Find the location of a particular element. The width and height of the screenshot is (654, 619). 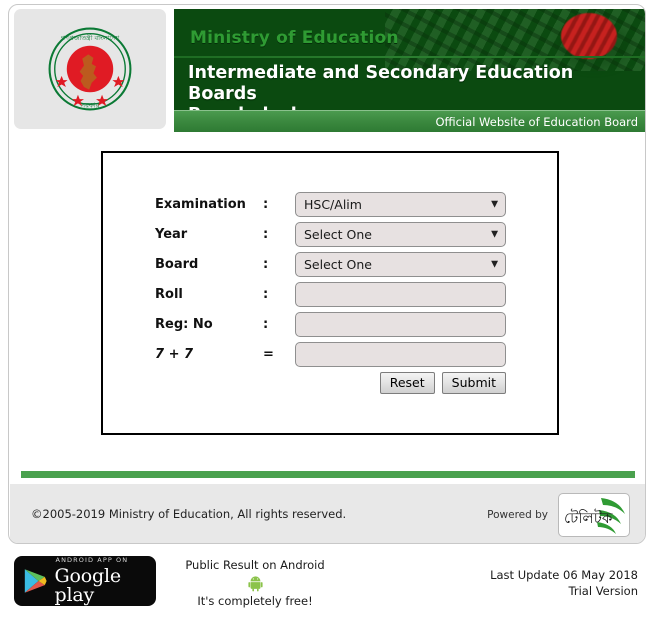

emblem-panel: গণপ্রজাতন্ত্রী বাংলাদেশ সরকার is located at coordinates (90, 69).